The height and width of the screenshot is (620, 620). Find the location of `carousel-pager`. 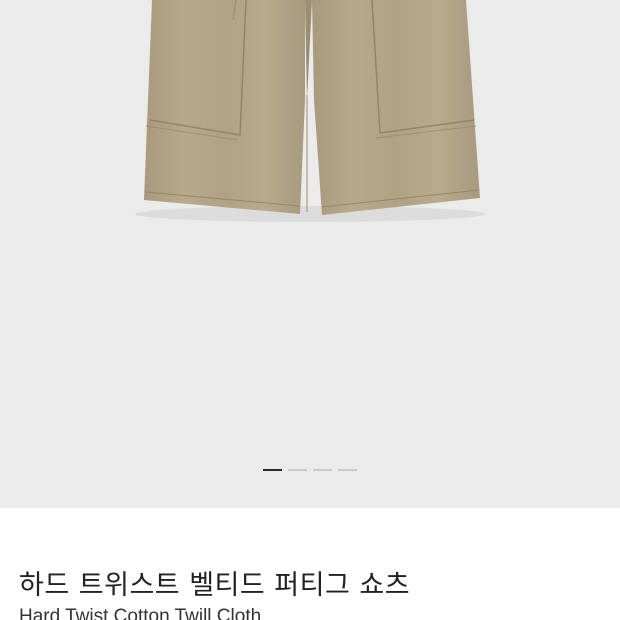

carousel-pager is located at coordinates (310, 470).